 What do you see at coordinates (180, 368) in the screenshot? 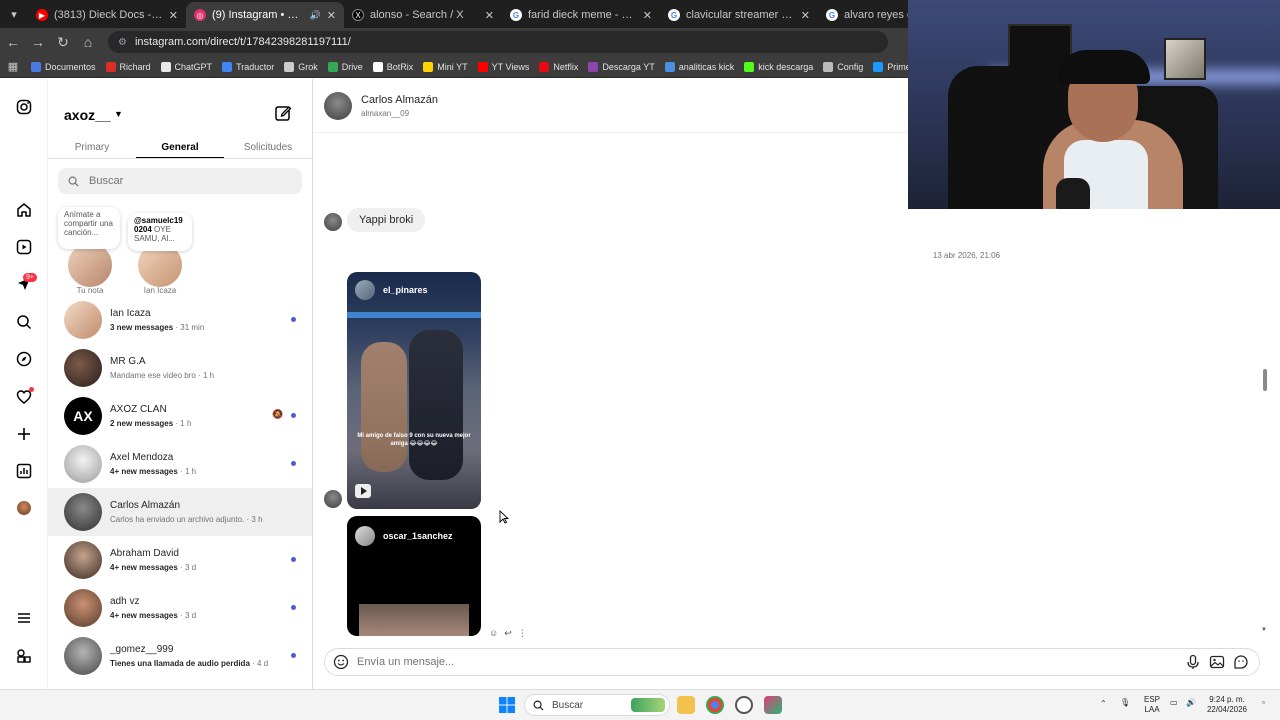
I see `conversation-item: MR G.A Mandame ese video bro · 1 h` at bounding box center [180, 368].